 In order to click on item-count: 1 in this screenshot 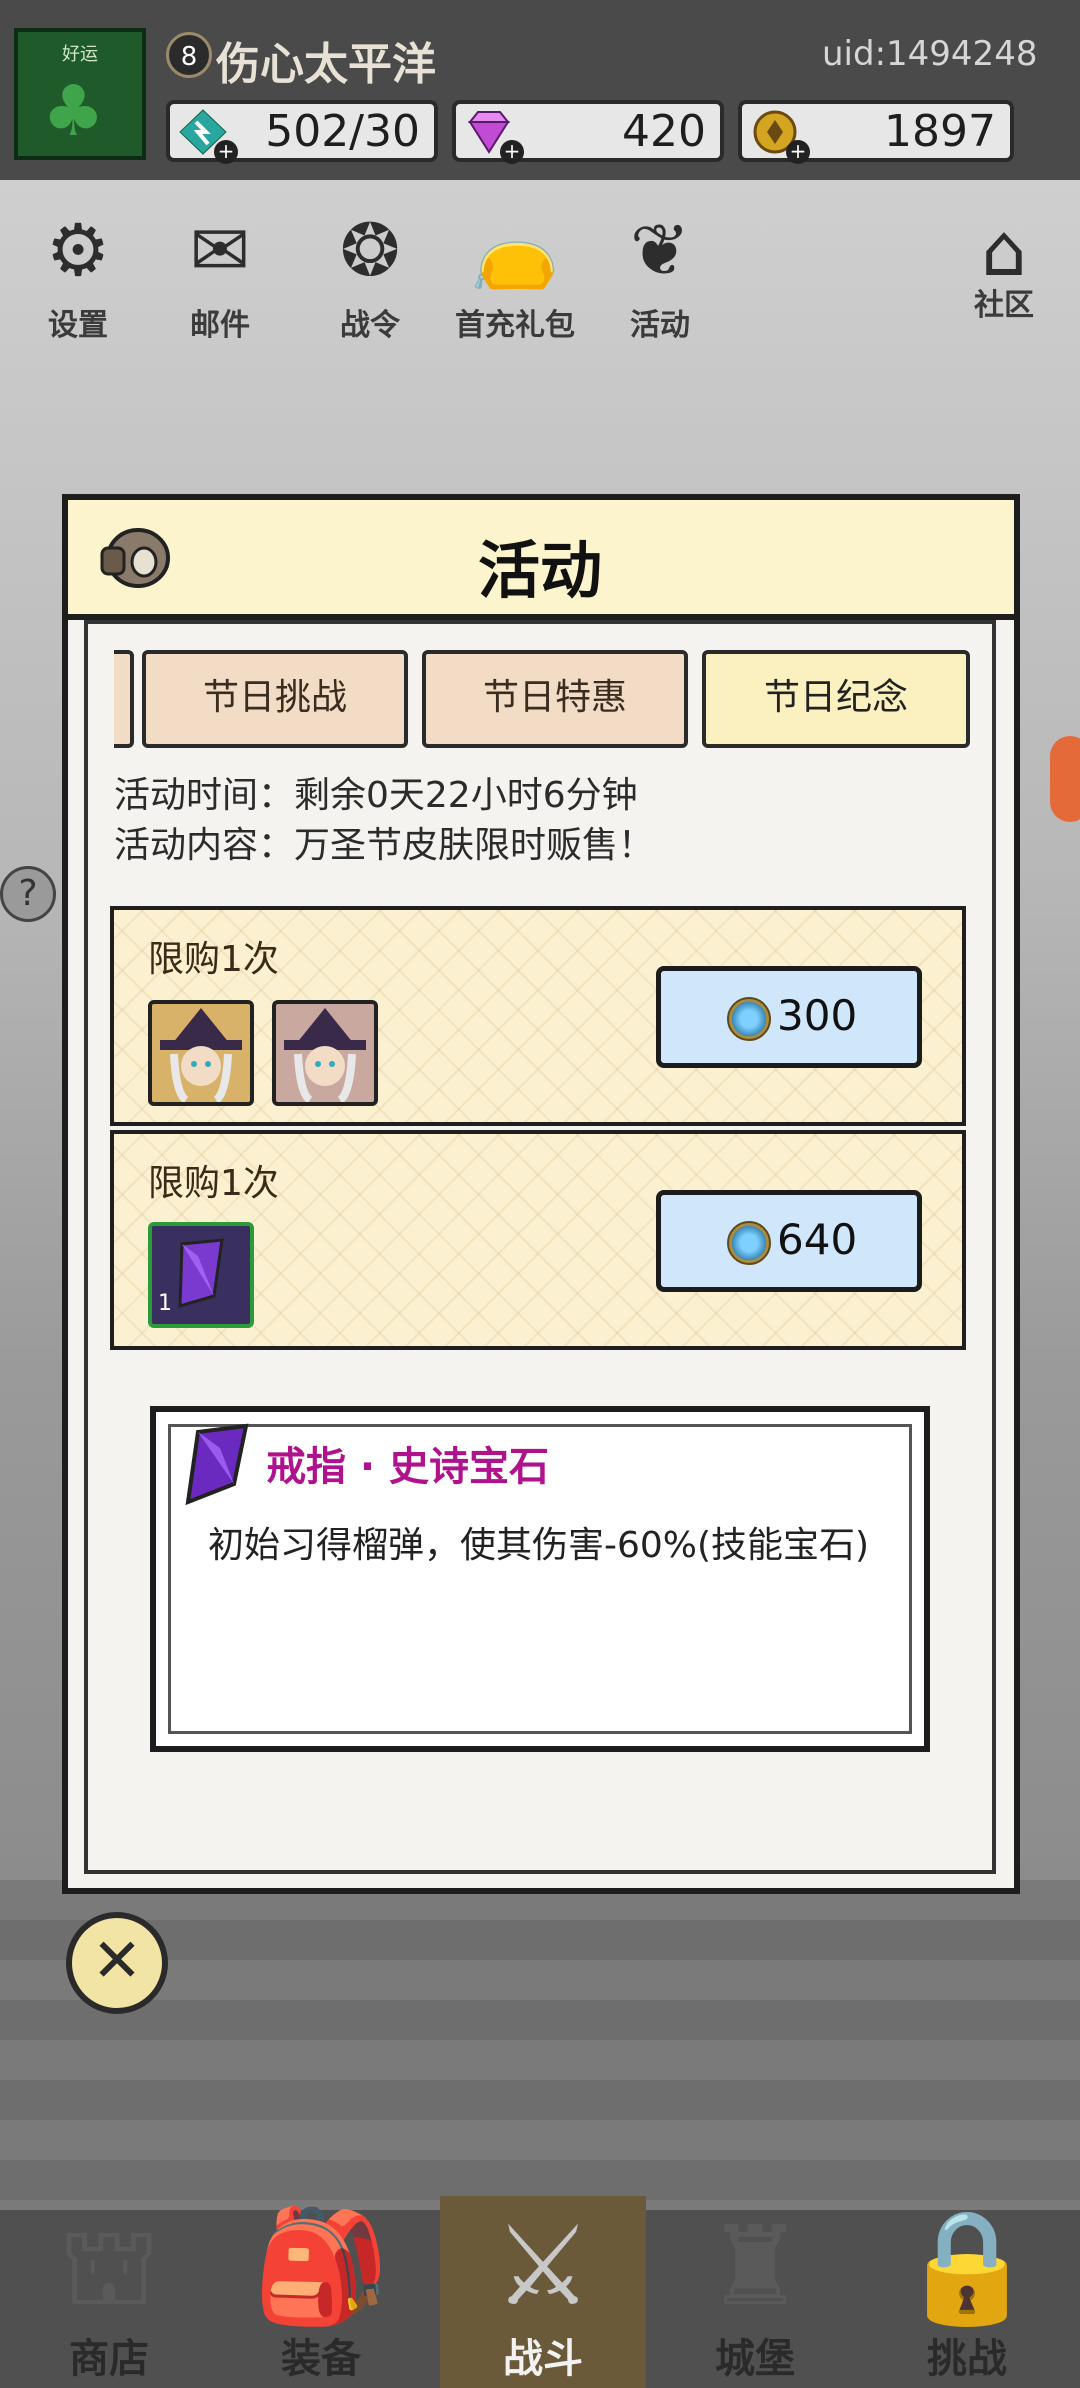, I will do `click(165, 1303)`.